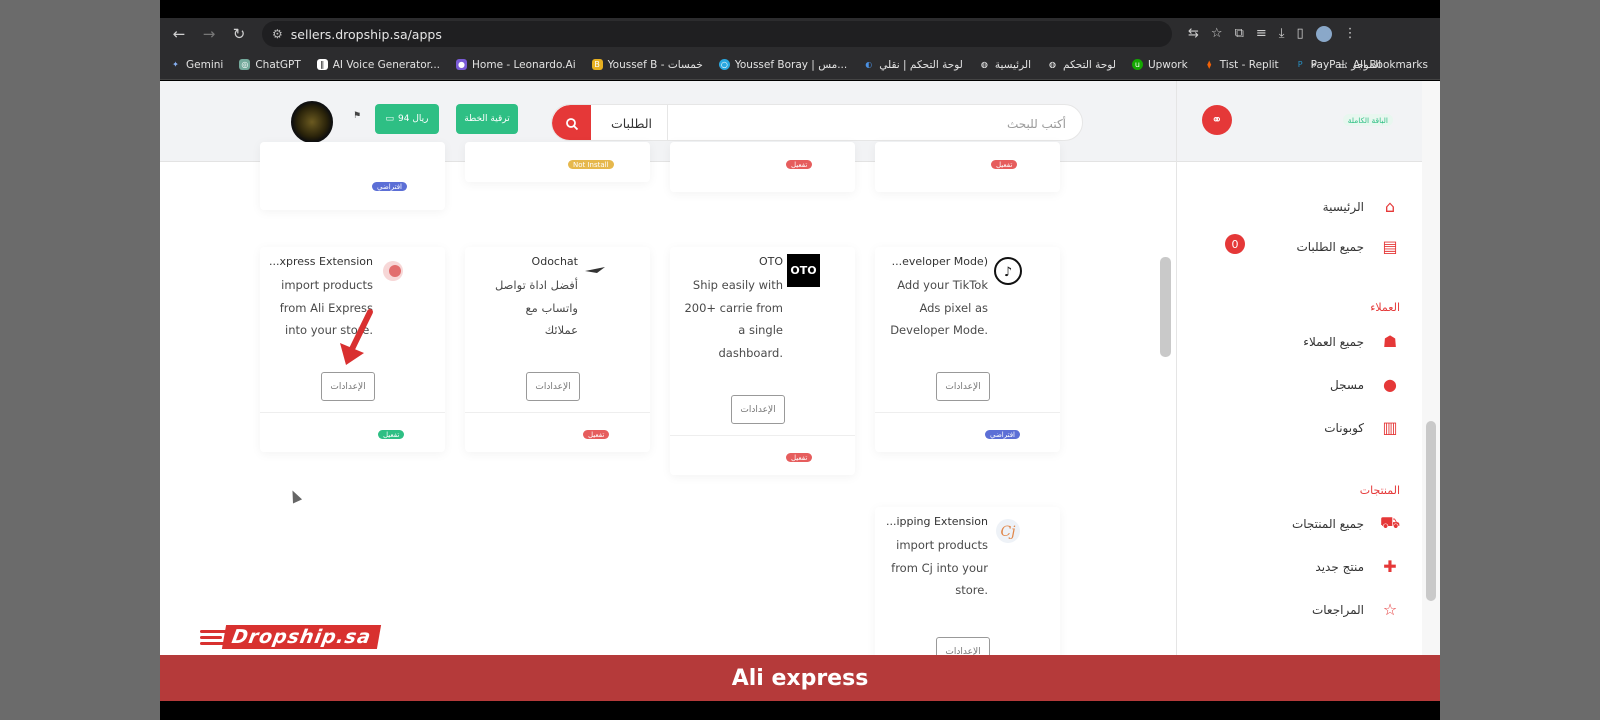 The image size is (1600, 720). I want to click on search-icon, so click(571, 122).